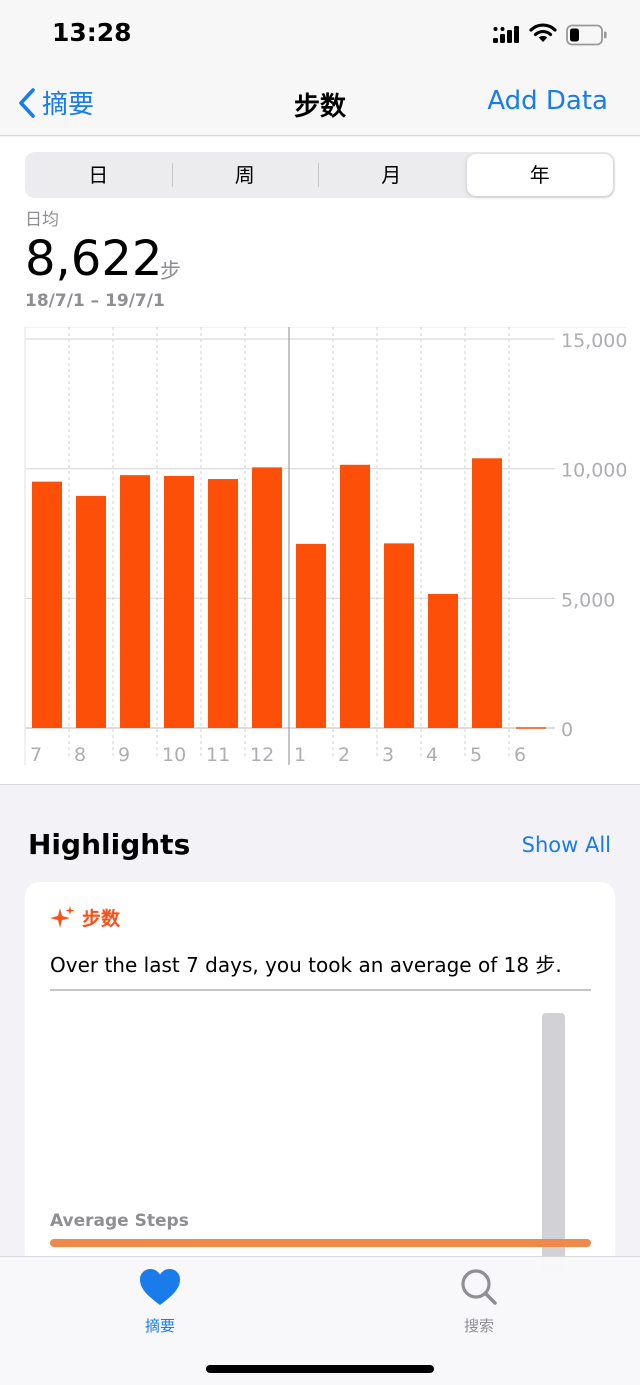 The height and width of the screenshot is (1385, 640). Describe the element at coordinates (159, 1326) in the screenshot. I see `tab-summary-label: 摘要` at that location.